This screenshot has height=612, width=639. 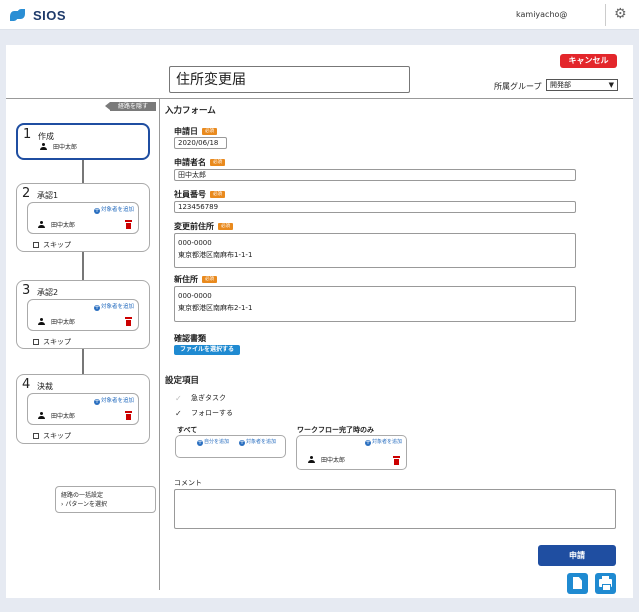 I want to click on field-label-text: 変更前住所, so click(x=194, y=226).